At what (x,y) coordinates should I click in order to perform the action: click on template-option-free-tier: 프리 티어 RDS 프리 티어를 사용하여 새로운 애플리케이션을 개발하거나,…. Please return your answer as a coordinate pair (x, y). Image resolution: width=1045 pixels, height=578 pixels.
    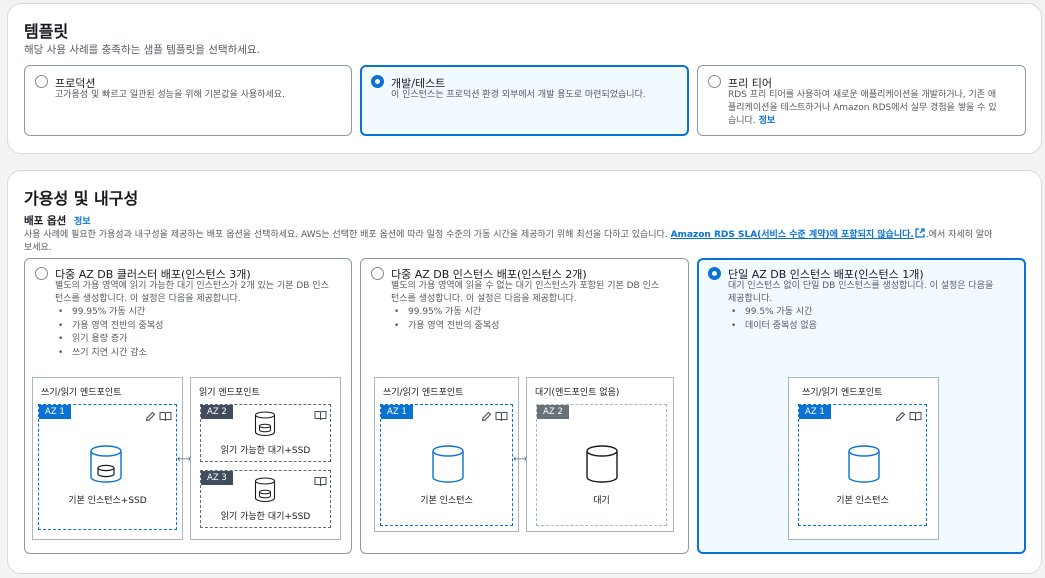
    Looking at the image, I should click on (861, 100).